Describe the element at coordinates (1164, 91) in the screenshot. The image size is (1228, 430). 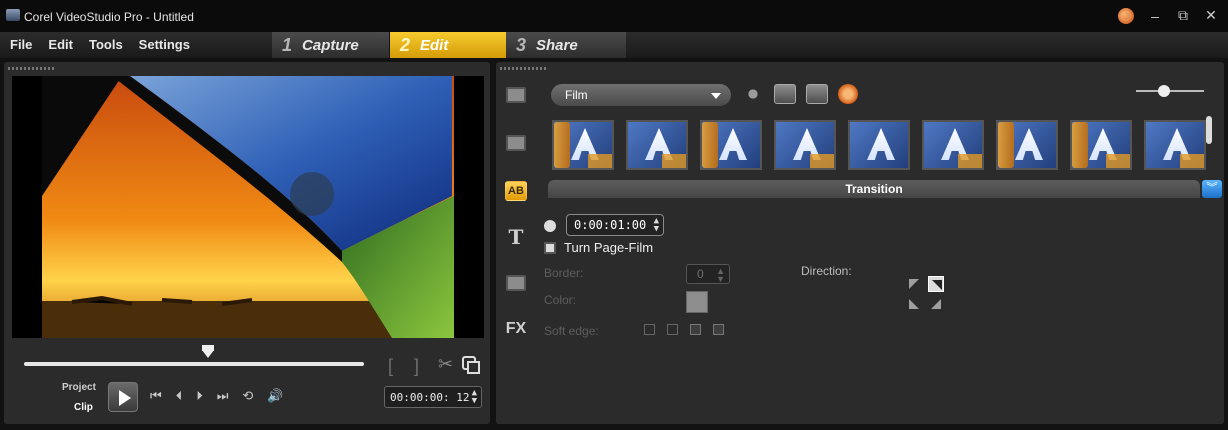
I see `thumbnail-size-knob` at that location.